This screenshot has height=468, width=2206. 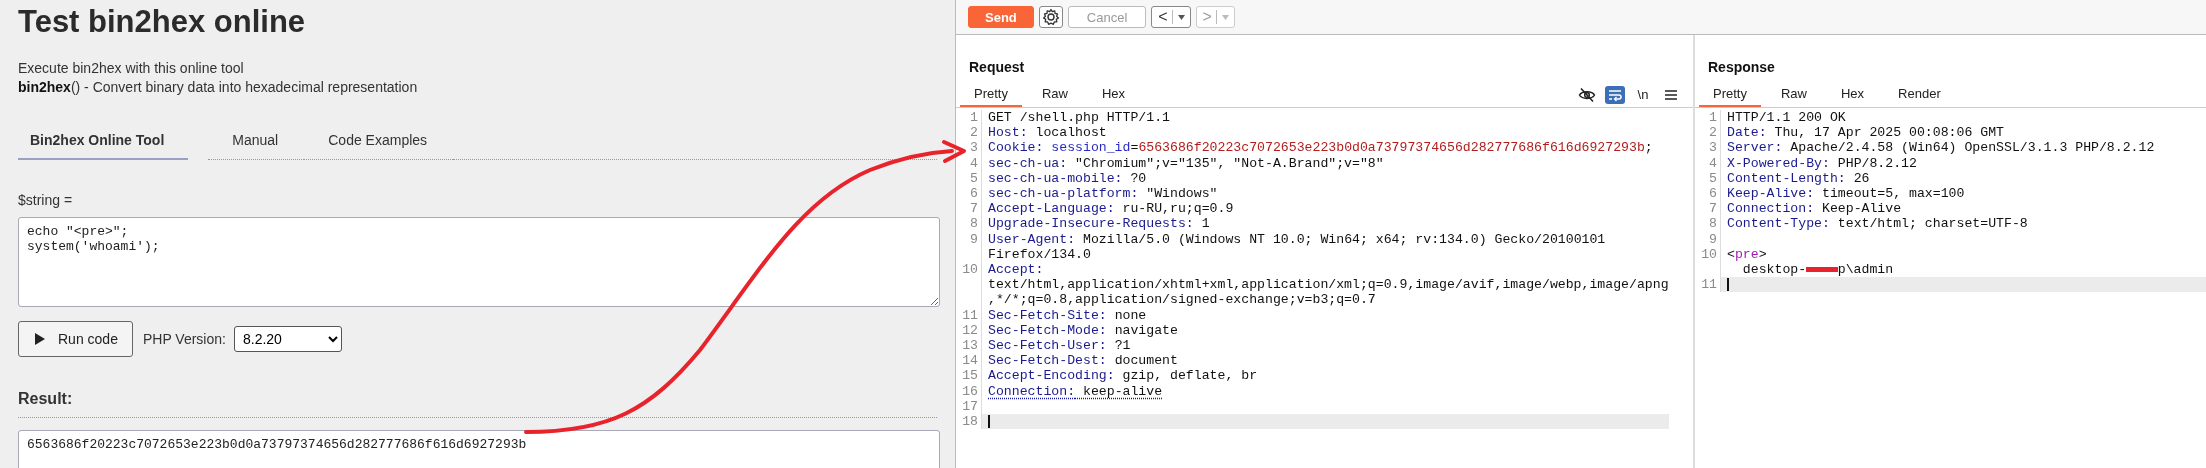 What do you see at coordinates (287, 339) in the screenshot?
I see `version-select: 8.2.20` at bounding box center [287, 339].